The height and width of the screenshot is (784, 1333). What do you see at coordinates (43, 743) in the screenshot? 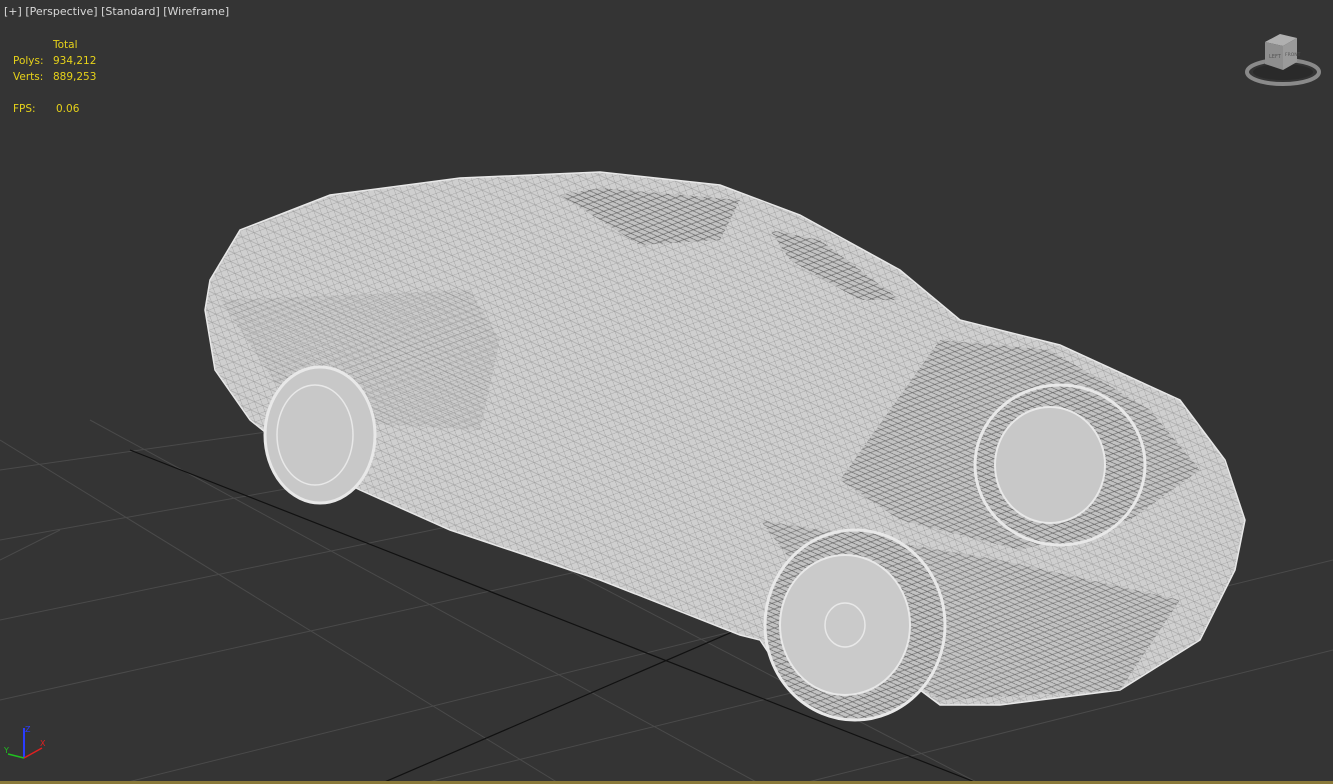
I see `axis-x-label: X` at bounding box center [43, 743].